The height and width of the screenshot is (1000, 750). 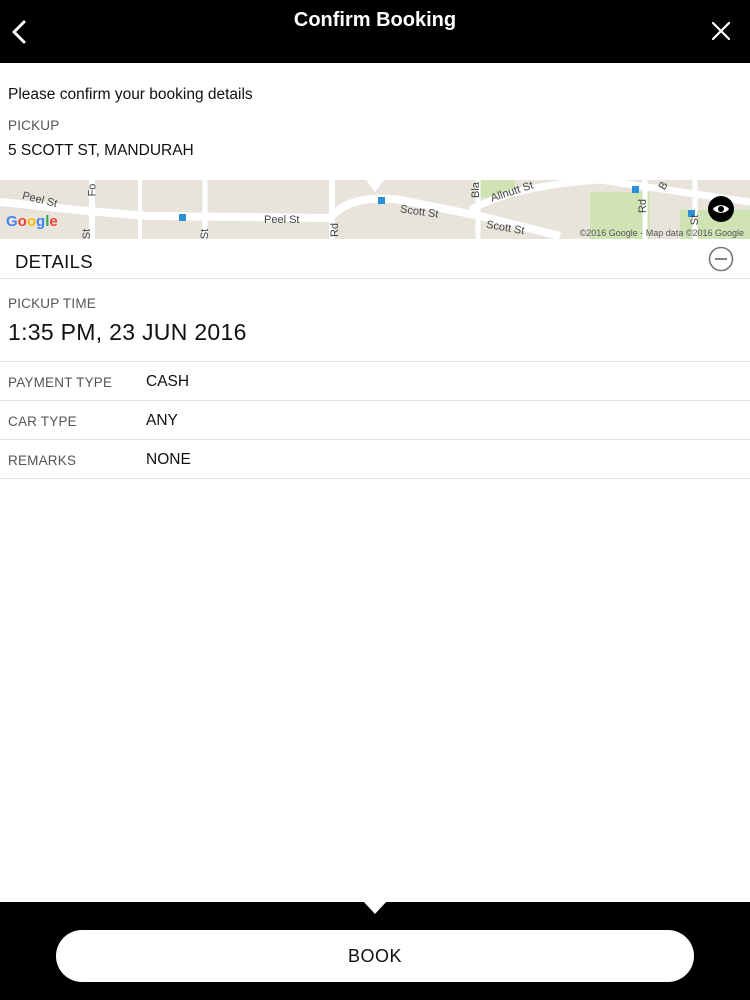 What do you see at coordinates (475, 190) in the screenshot?
I see `map-street-label: Bla` at bounding box center [475, 190].